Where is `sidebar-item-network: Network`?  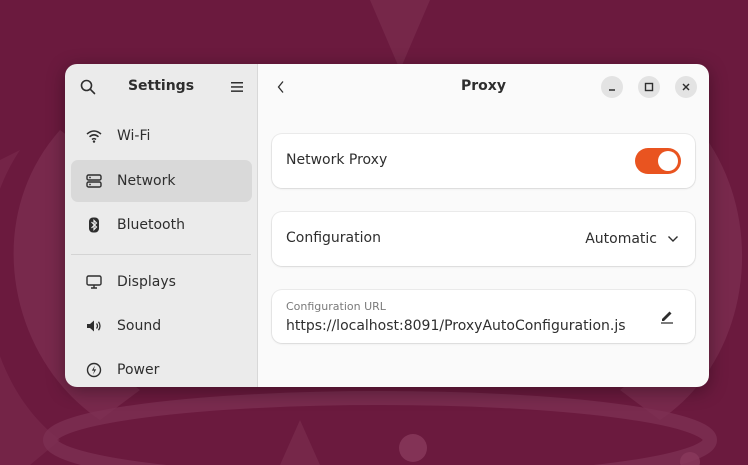 sidebar-item-network: Network is located at coordinates (161, 181).